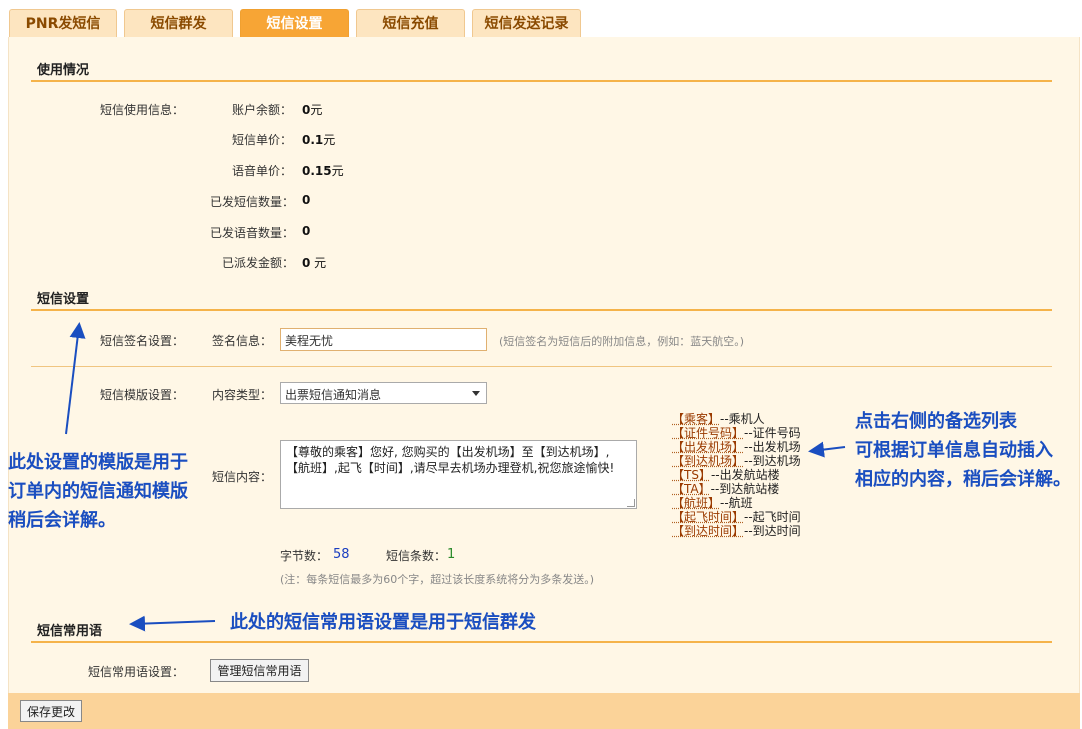  What do you see at coordinates (142, 395) in the screenshot?
I see `template-group-label: 短信模版设置：` at bounding box center [142, 395].